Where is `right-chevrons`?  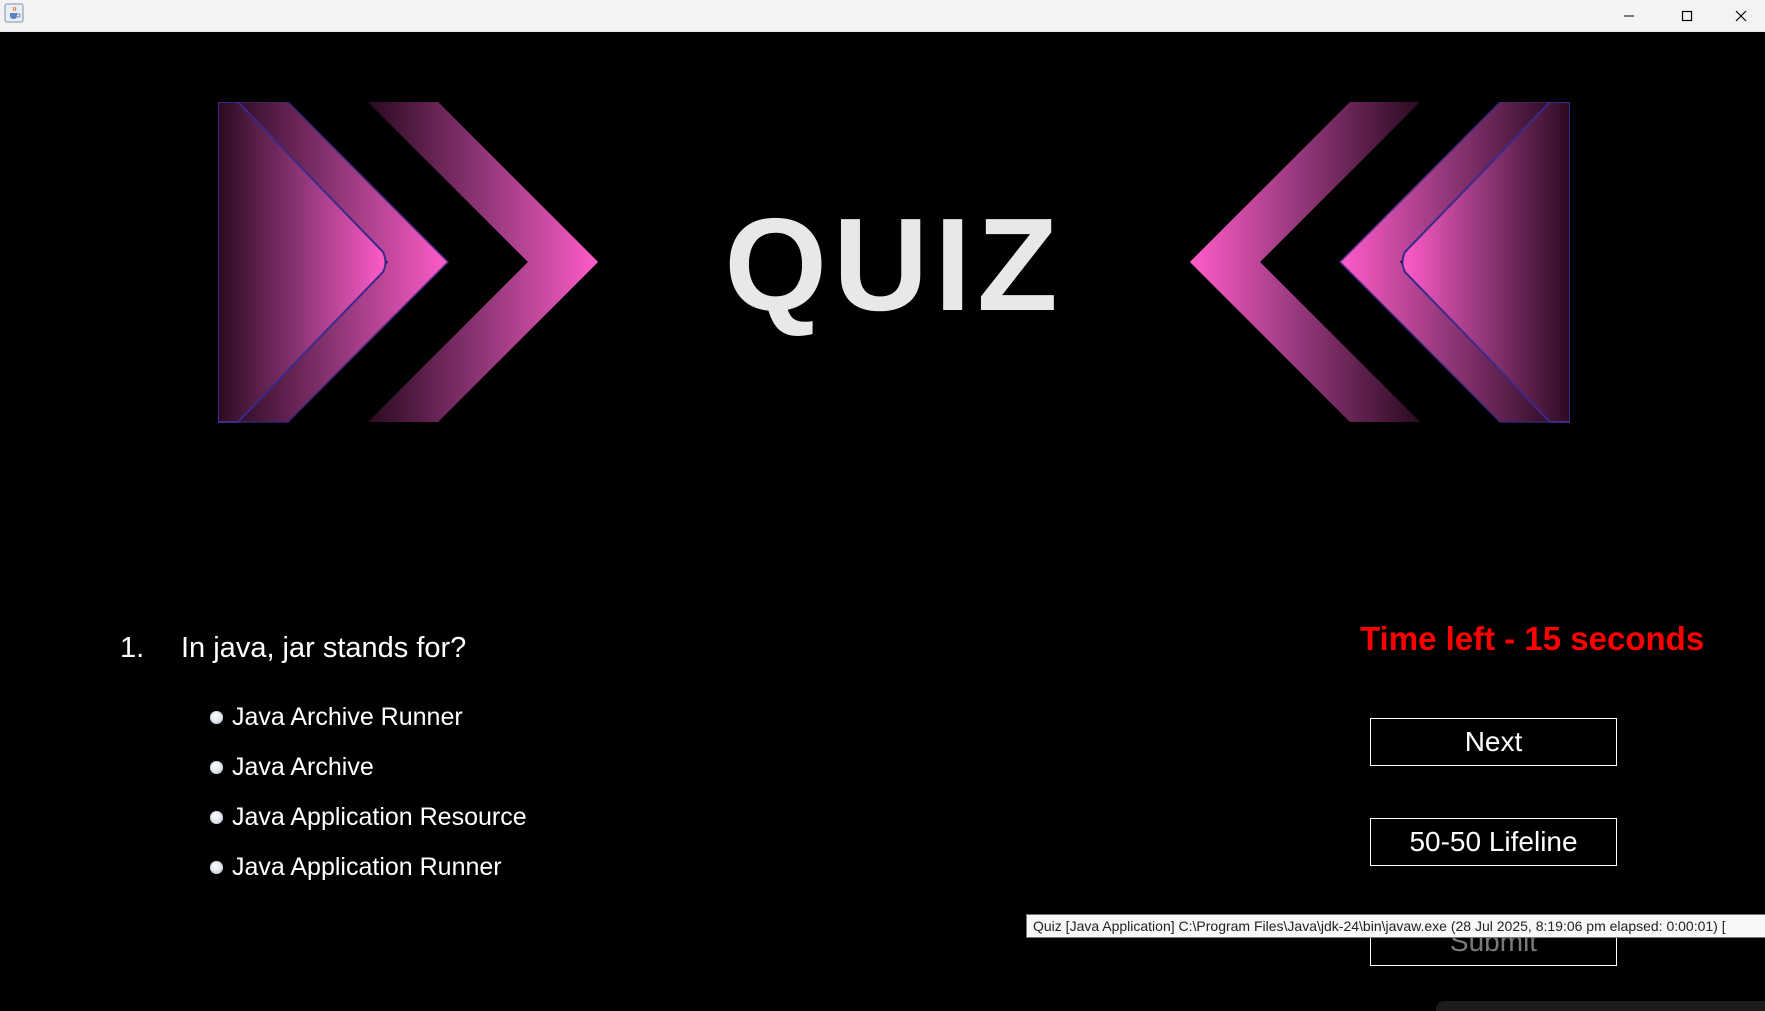
right-chevrons is located at coordinates (1380, 262).